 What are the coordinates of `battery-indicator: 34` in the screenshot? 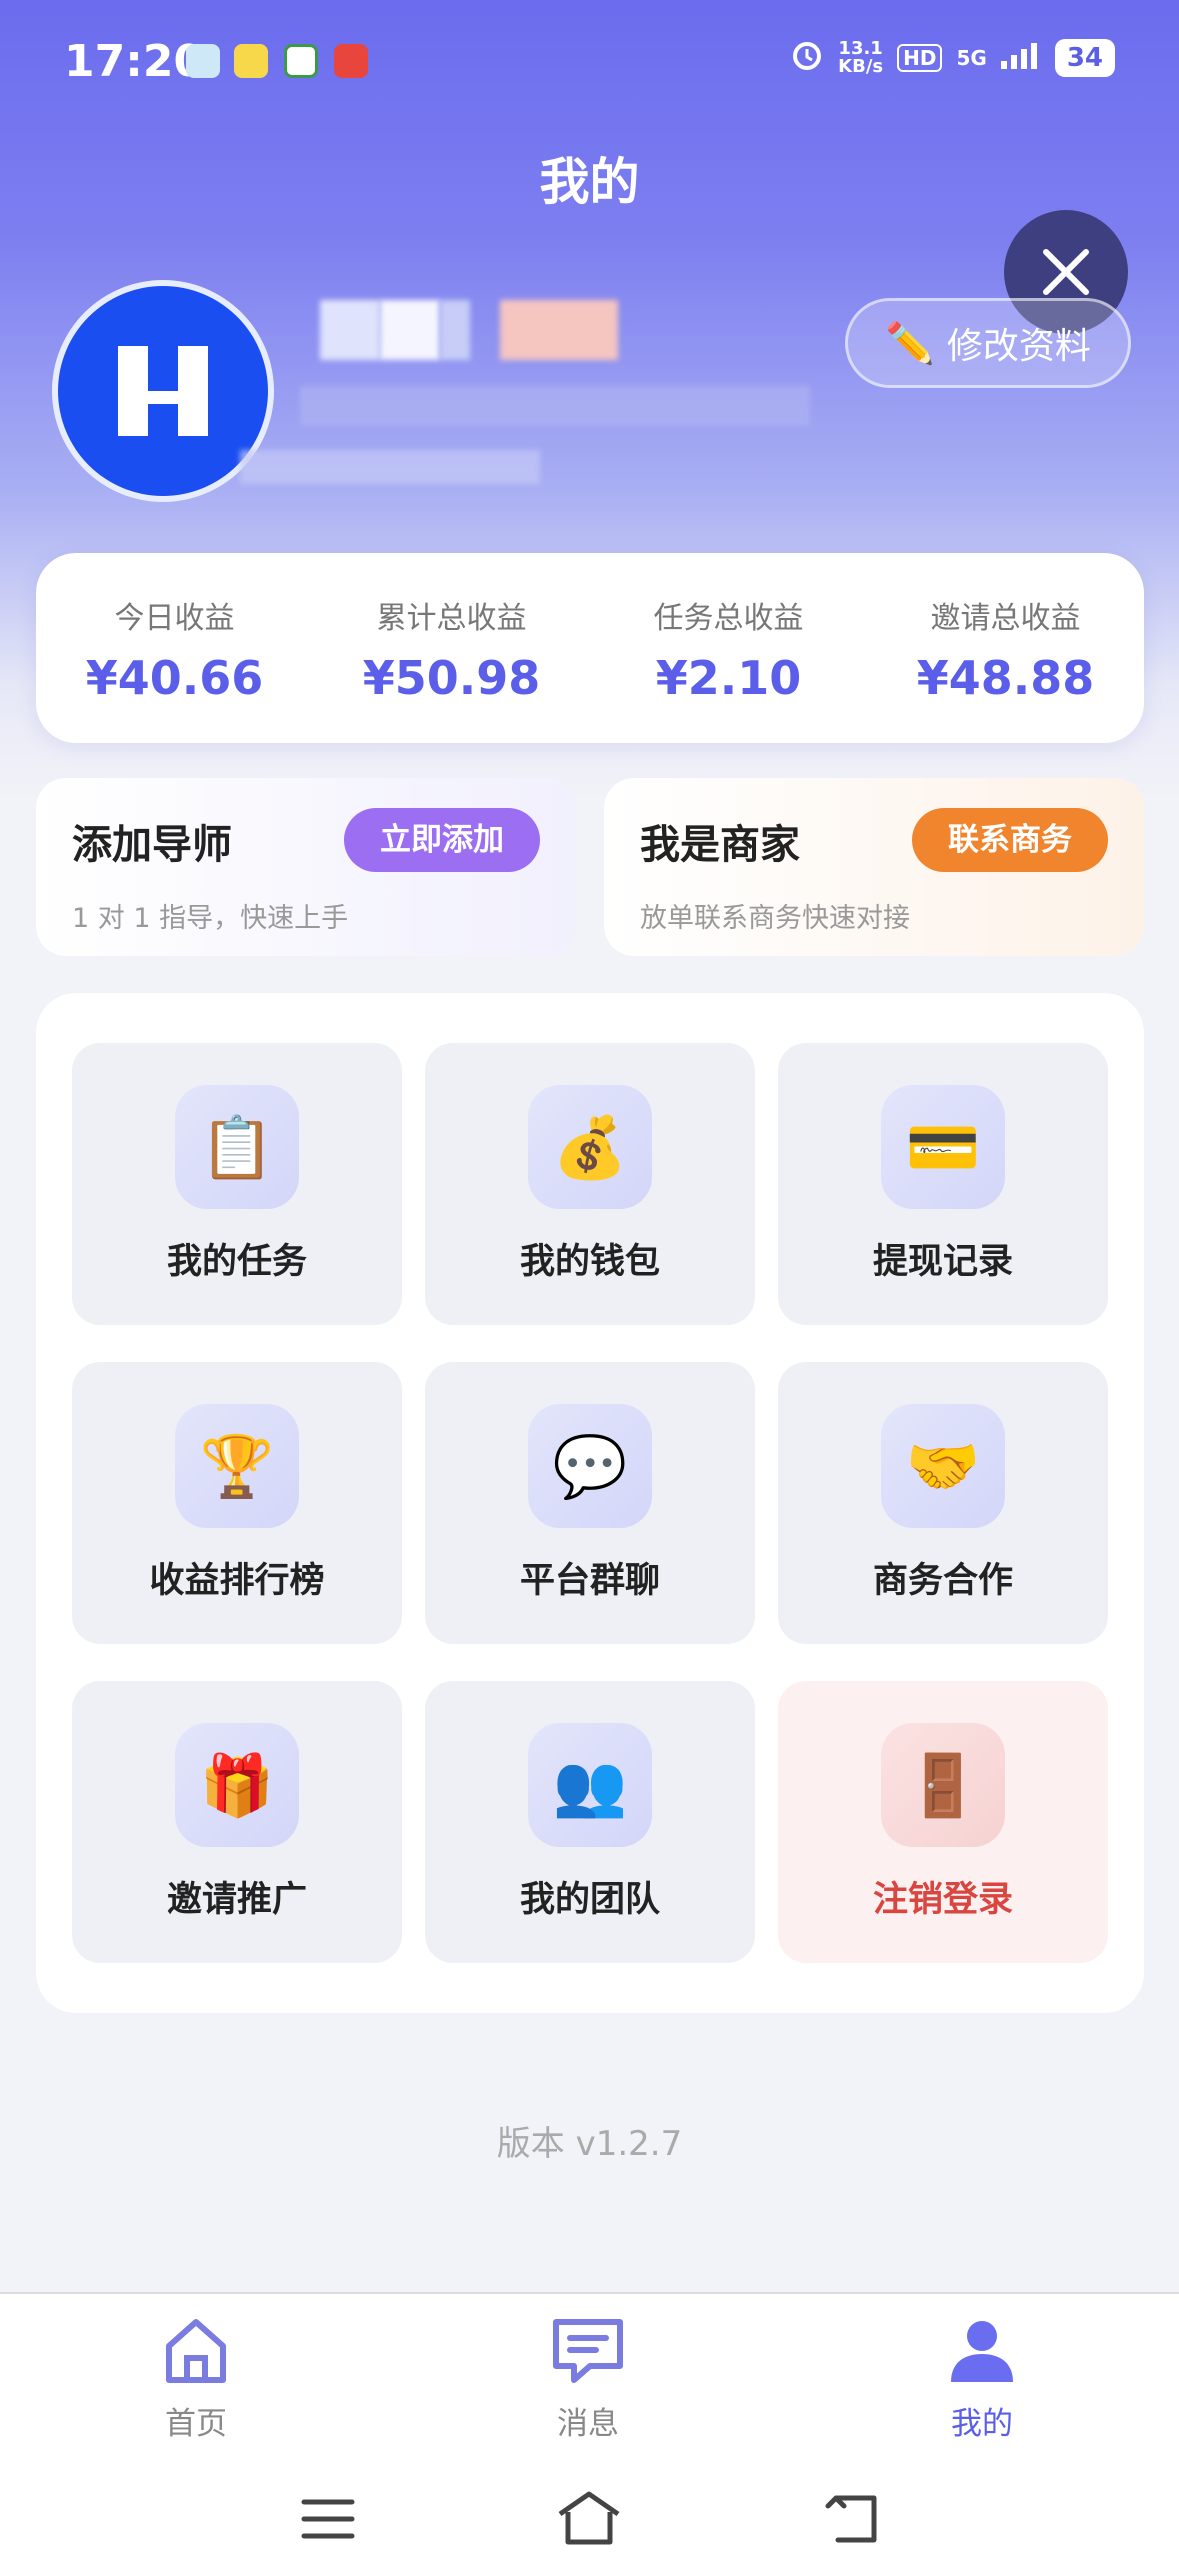 It's located at (1084, 57).